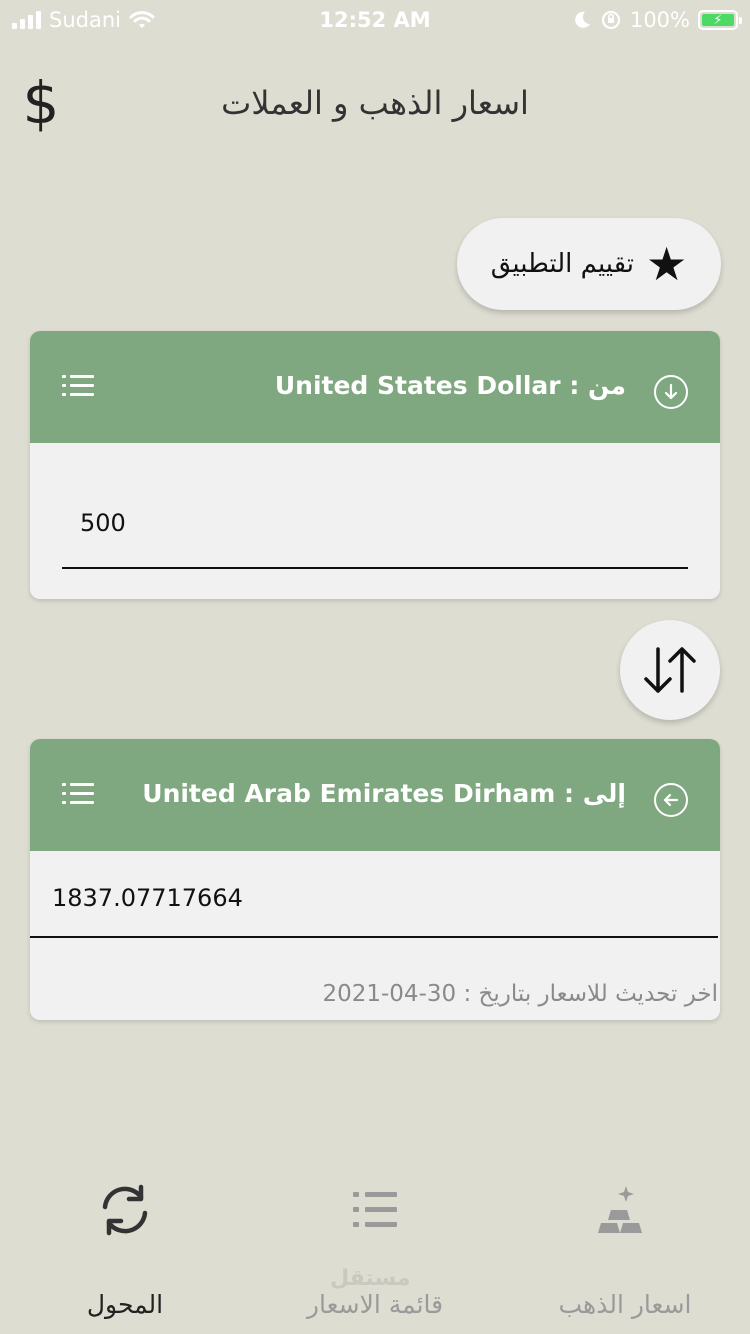 The width and height of the screenshot is (750, 1334). Describe the element at coordinates (611, 20) in the screenshot. I see `rotation-lock-icon` at that location.